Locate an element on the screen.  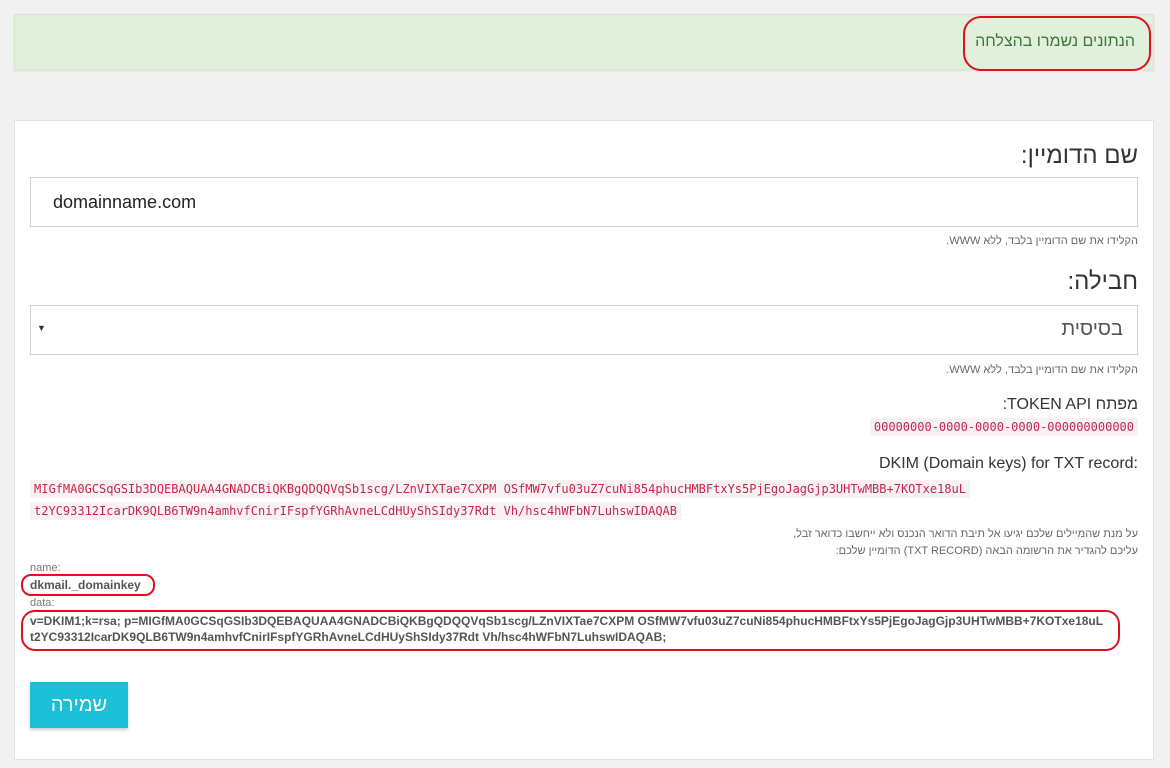
package-selected-value: בסיסית is located at coordinates (1092, 329).